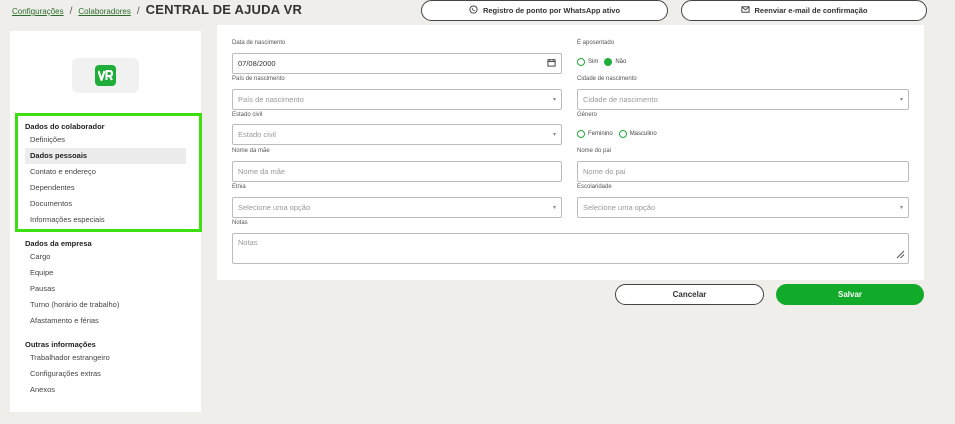  Describe the element at coordinates (239, 187) in the screenshot. I see `ethnicity-label: Etnia` at that location.